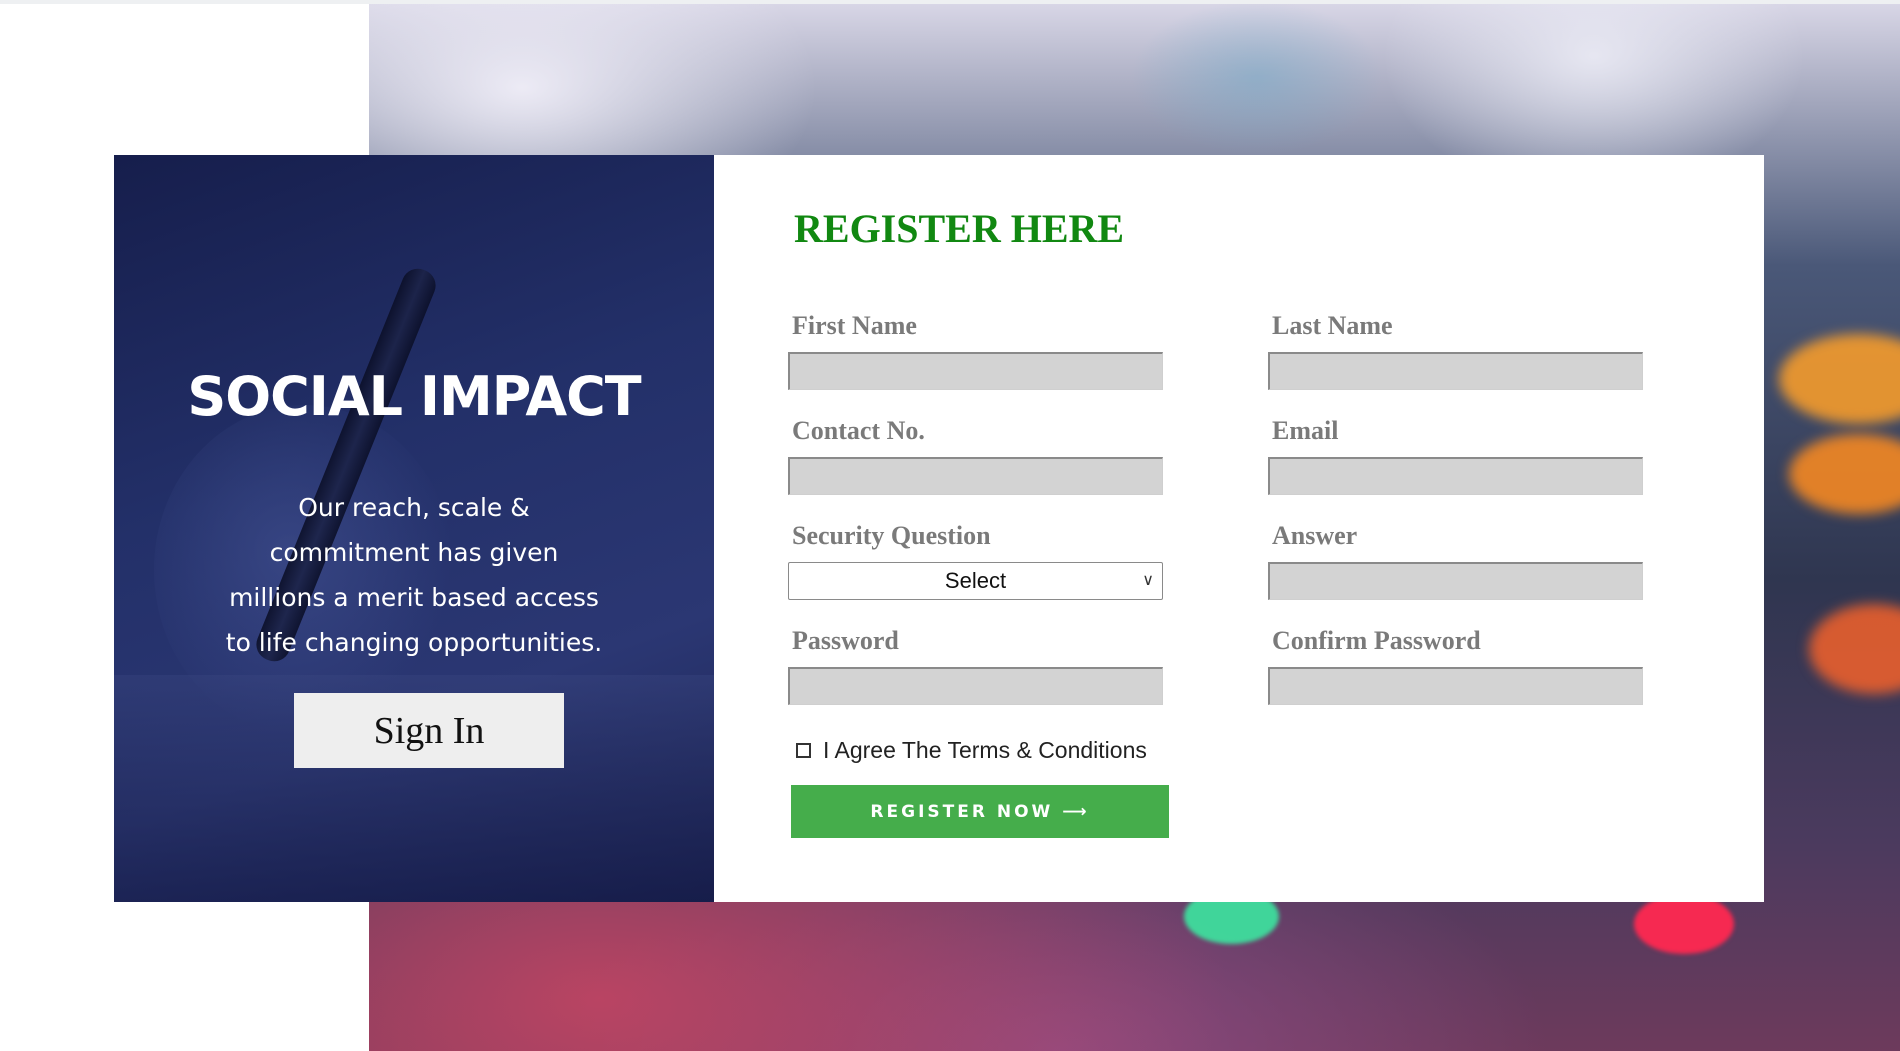 This screenshot has height=1051, width=1900. I want to click on terms-row: I Agree The Terms & Conditions, so click(971, 750).